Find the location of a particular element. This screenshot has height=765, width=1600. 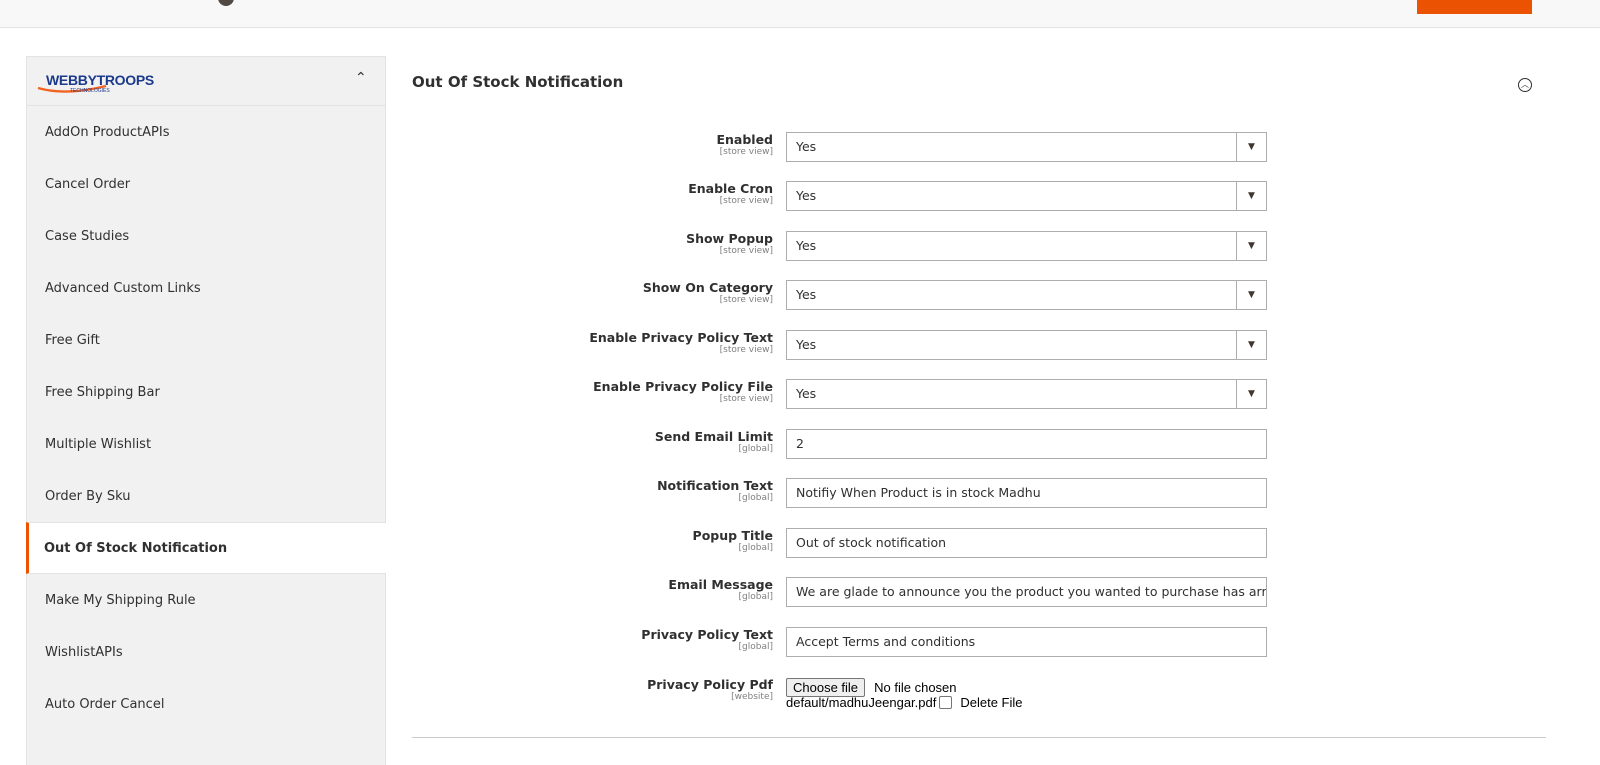

enabled-select: Yes ▼ is located at coordinates (1026, 147).